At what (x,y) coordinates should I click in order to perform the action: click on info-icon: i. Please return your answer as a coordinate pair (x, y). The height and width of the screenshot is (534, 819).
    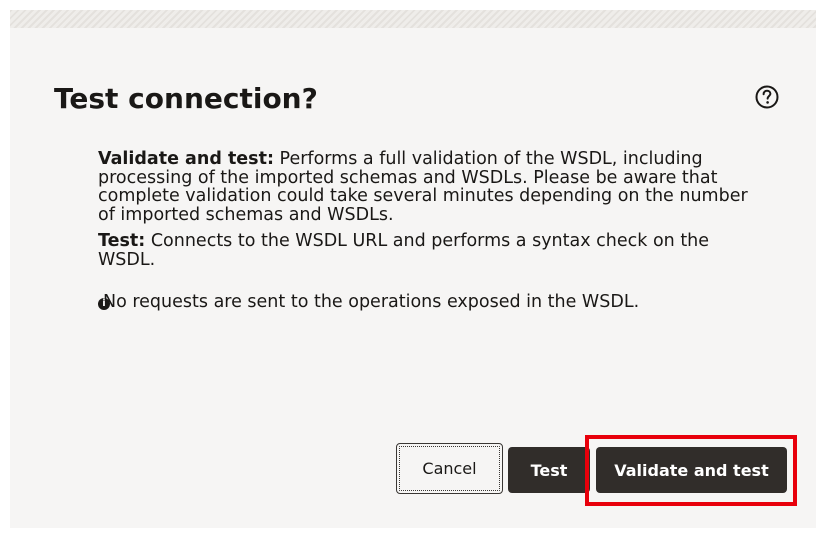
    Looking at the image, I should click on (104, 304).